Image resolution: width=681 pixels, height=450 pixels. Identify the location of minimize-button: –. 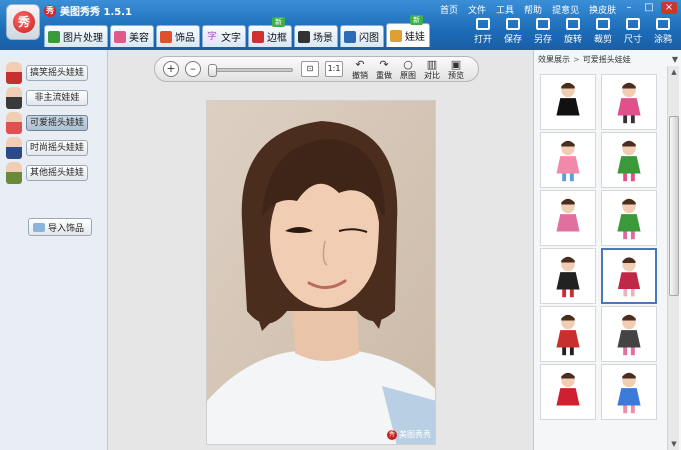
(629, 8).